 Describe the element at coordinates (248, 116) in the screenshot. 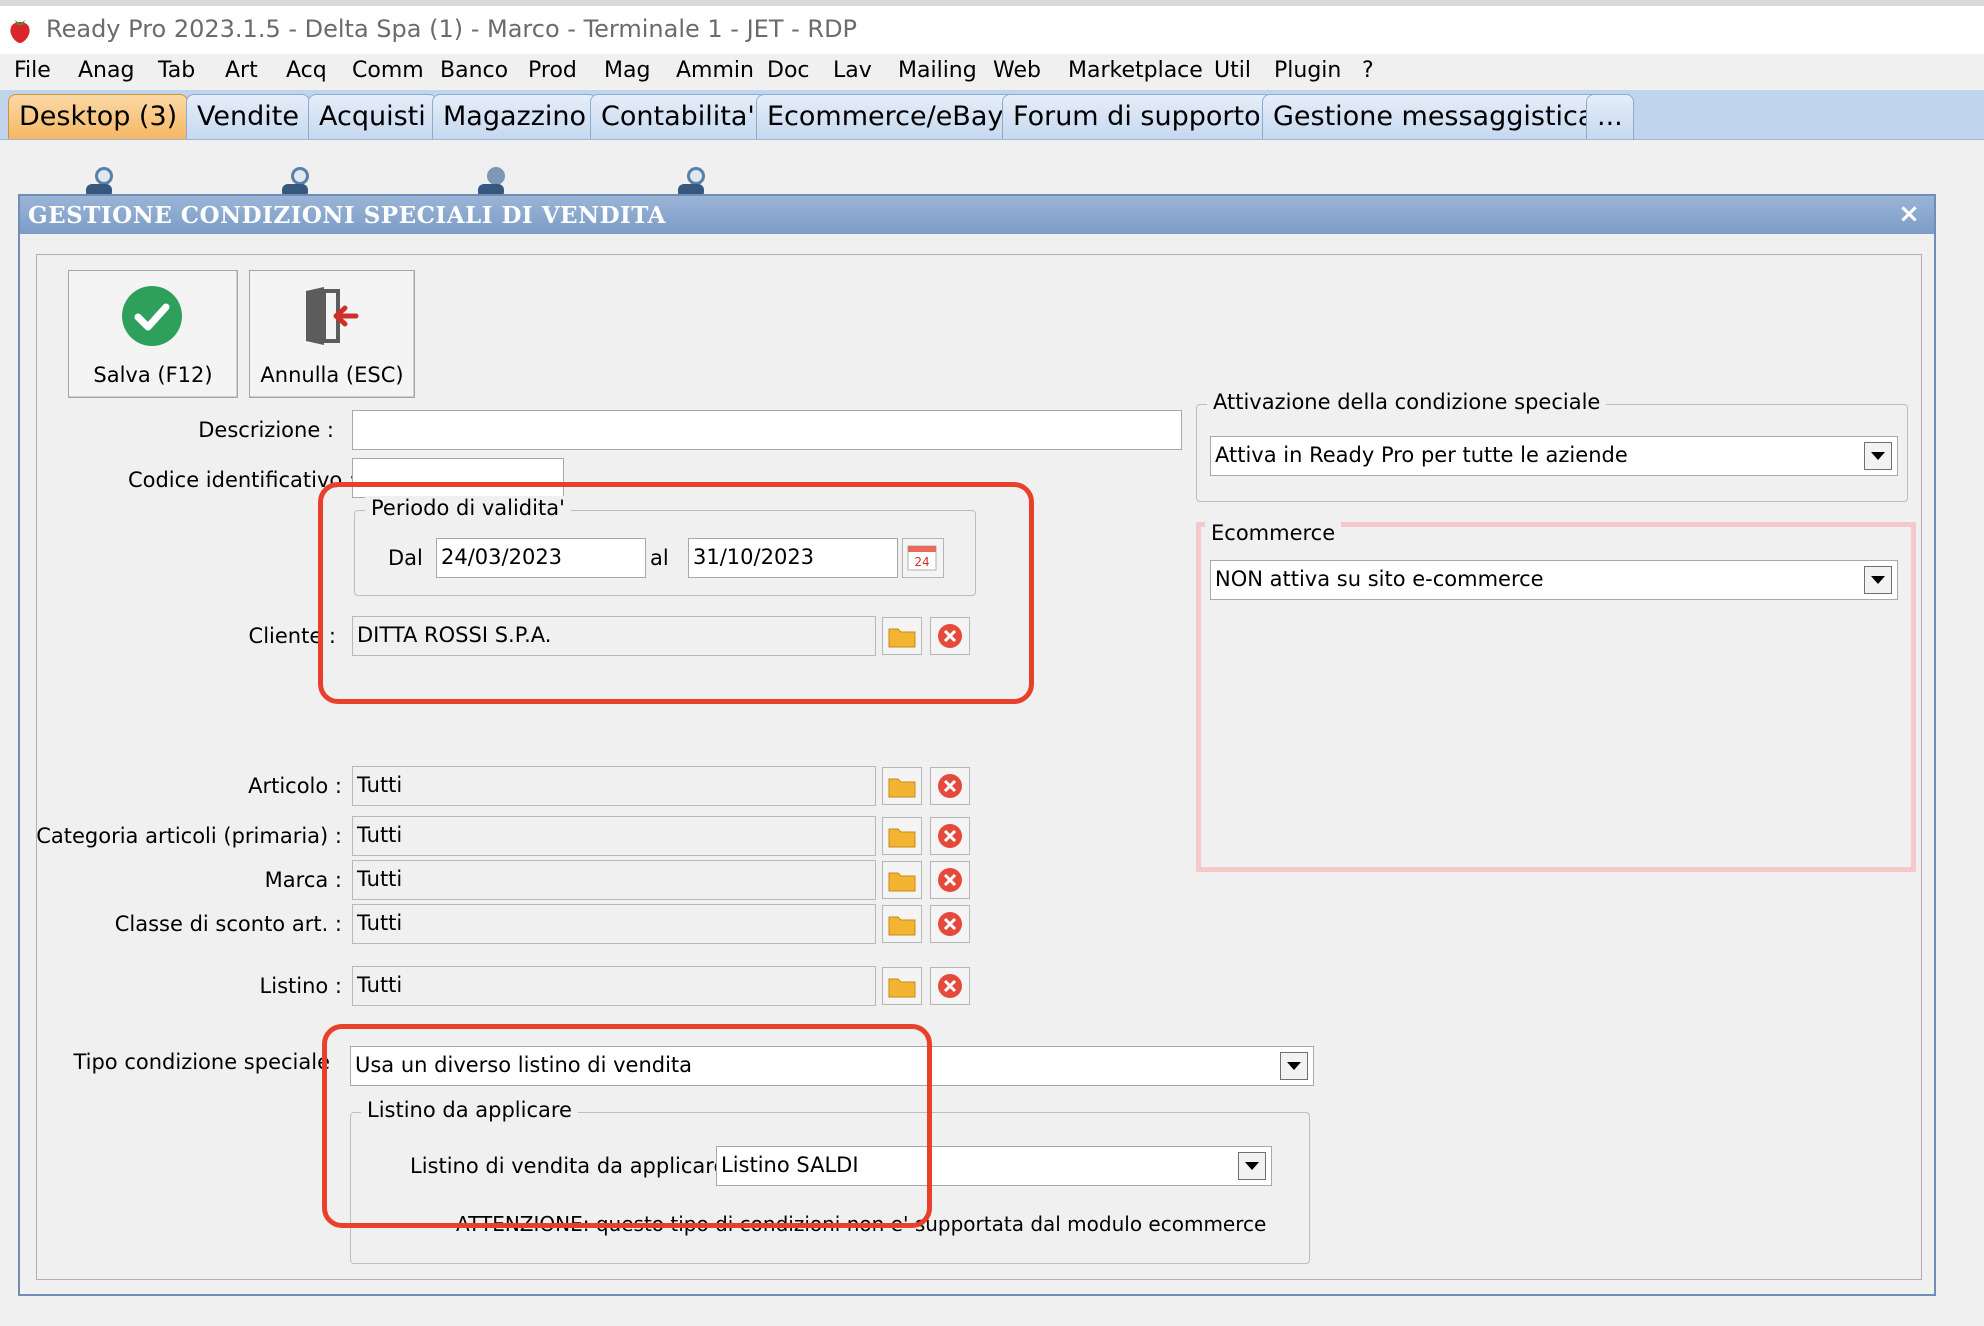

I see `tab-vendite: Vendite` at that location.